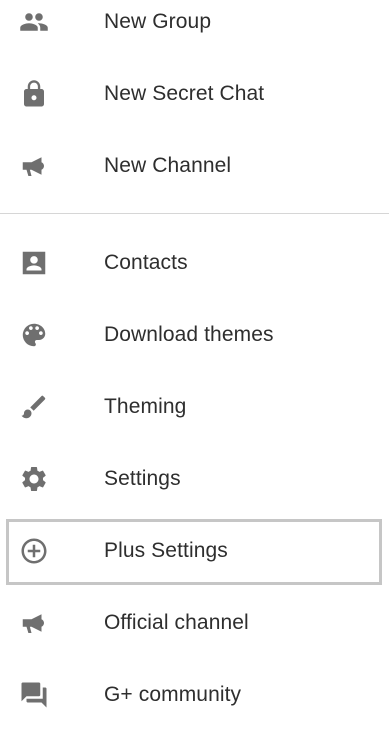 The width and height of the screenshot is (389, 731). What do you see at coordinates (34, 263) in the screenshot?
I see `contact-card-icon` at bounding box center [34, 263].